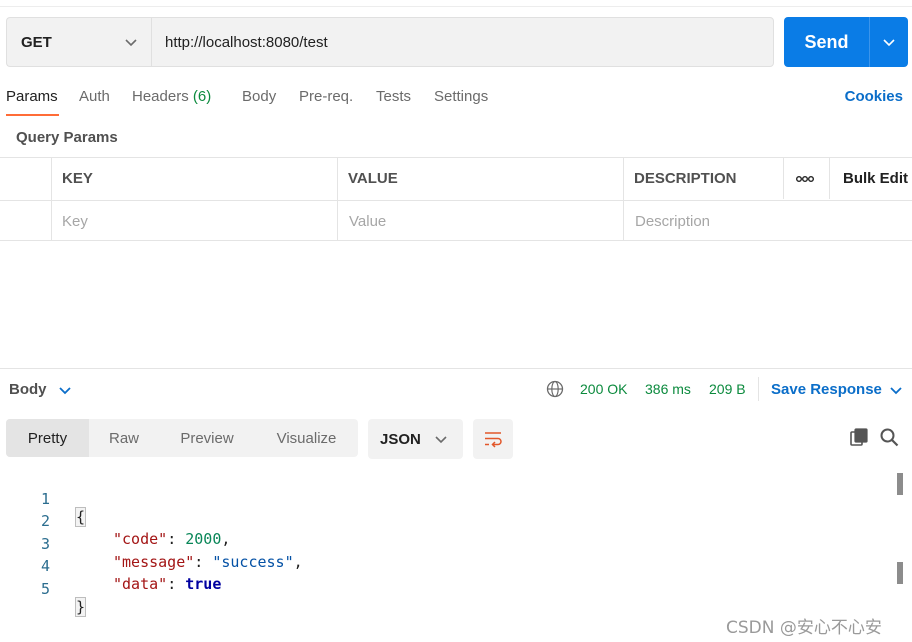 The height and width of the screenshot is (642, 912). Describe the element at coordinates (668, 389) in the screenshot. I see `response-time: 386 ms` at that location.